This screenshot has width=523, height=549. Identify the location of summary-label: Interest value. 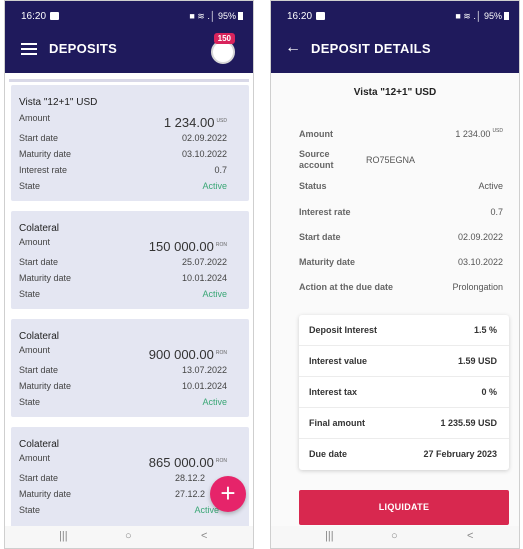
(338, 361).